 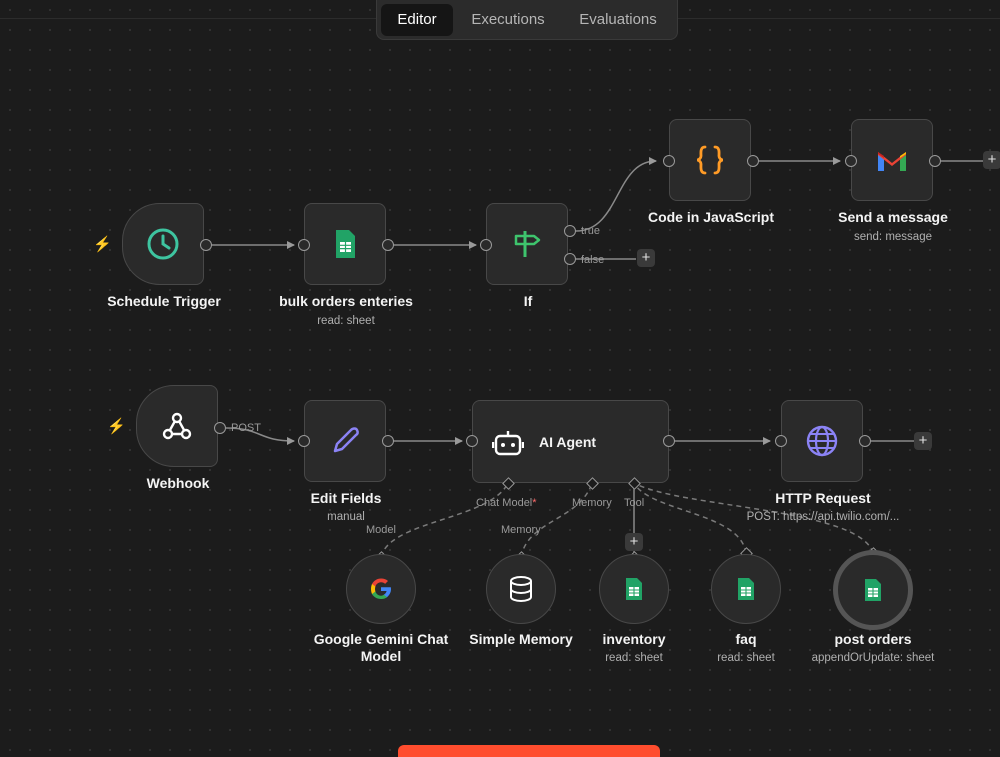 I want to click on webhook-icon, so click(x=177, y=426).